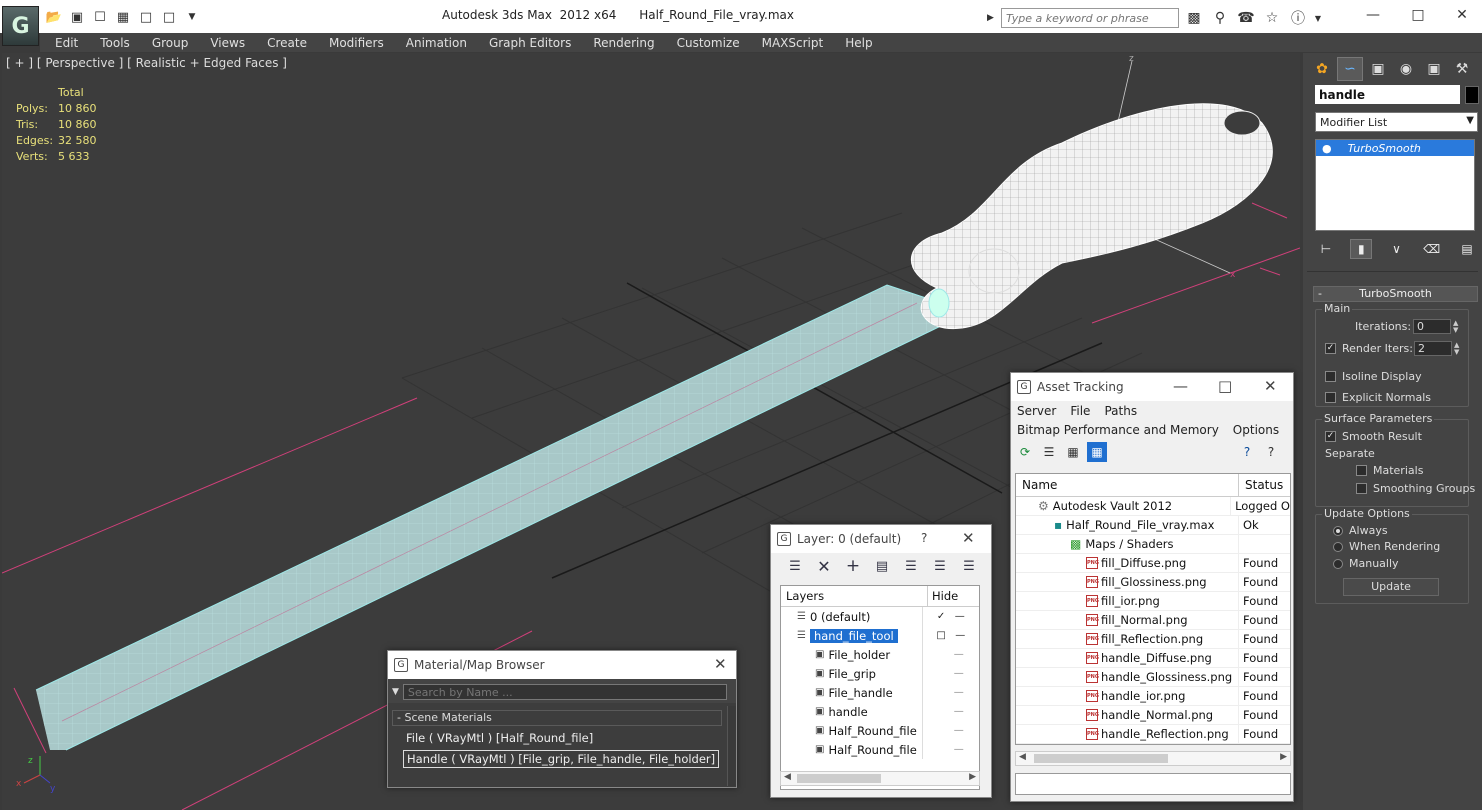  Describe the element at coordinates (1327, 148) in the screenshot. I see `lightbulb-icon: ●` at that location.